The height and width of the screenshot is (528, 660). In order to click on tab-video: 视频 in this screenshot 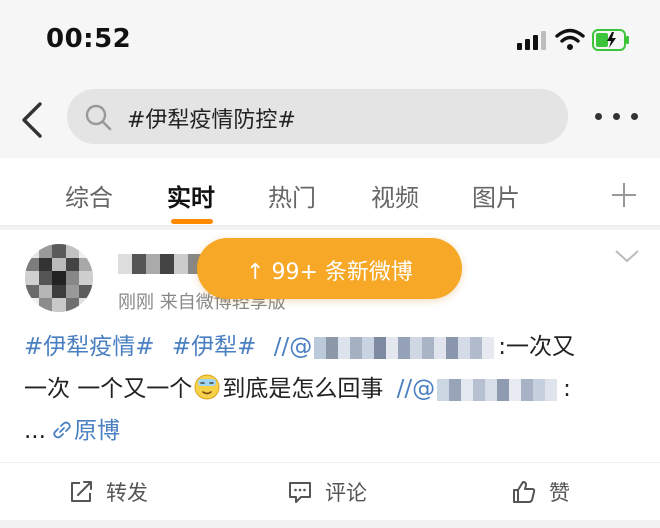, I will do `click(395, 195)`.